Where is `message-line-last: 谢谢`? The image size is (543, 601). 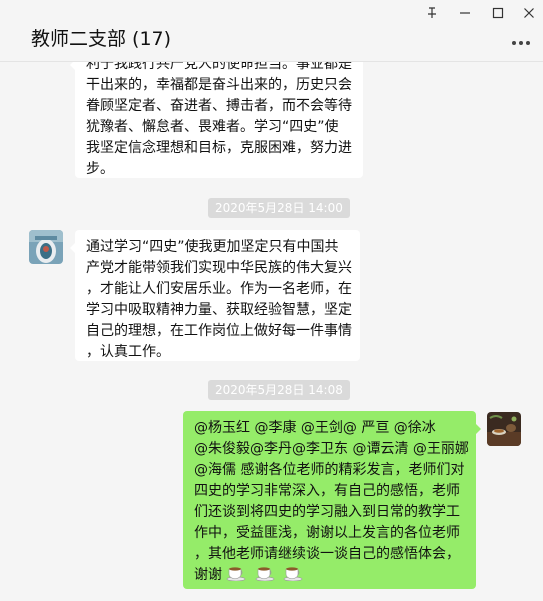
message-line-last: 谢谢 is located at coordinates (329, 575).